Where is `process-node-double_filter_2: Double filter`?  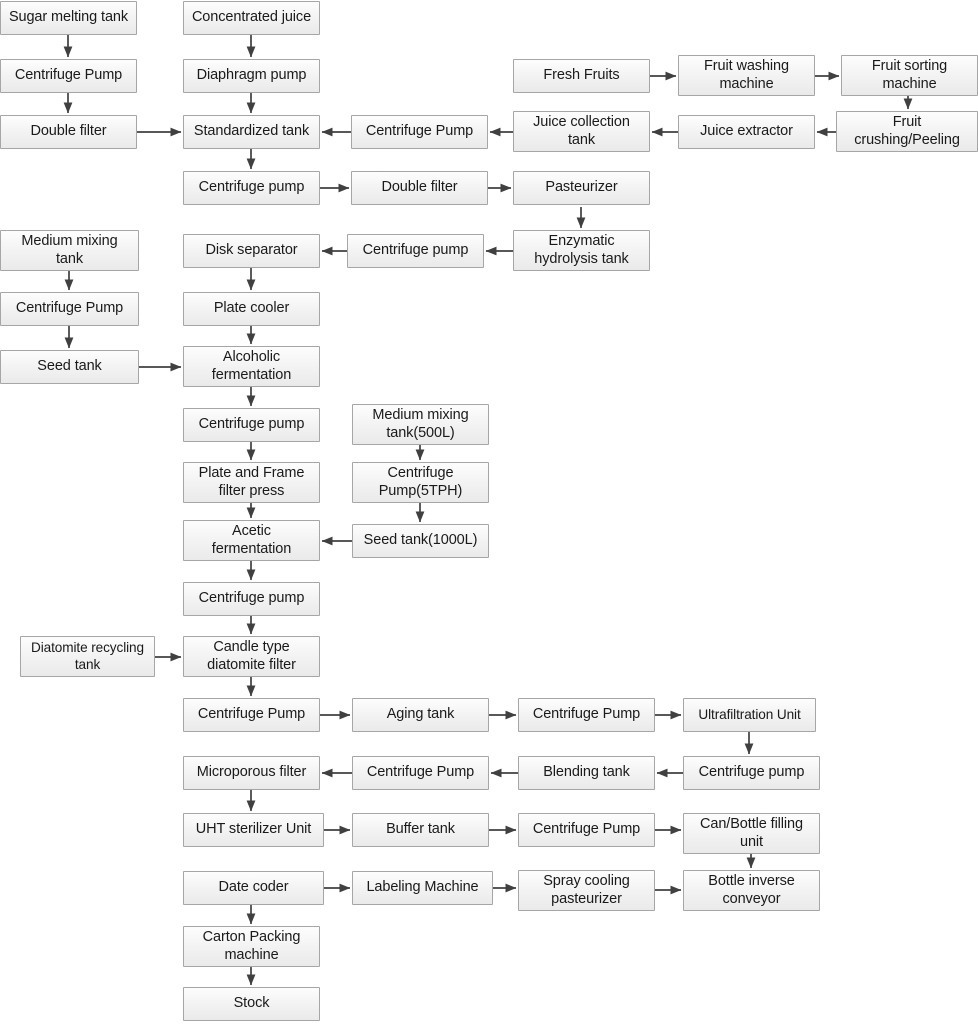
process-node-double_filter_2: Double filter is located at coordinates (419, 188).